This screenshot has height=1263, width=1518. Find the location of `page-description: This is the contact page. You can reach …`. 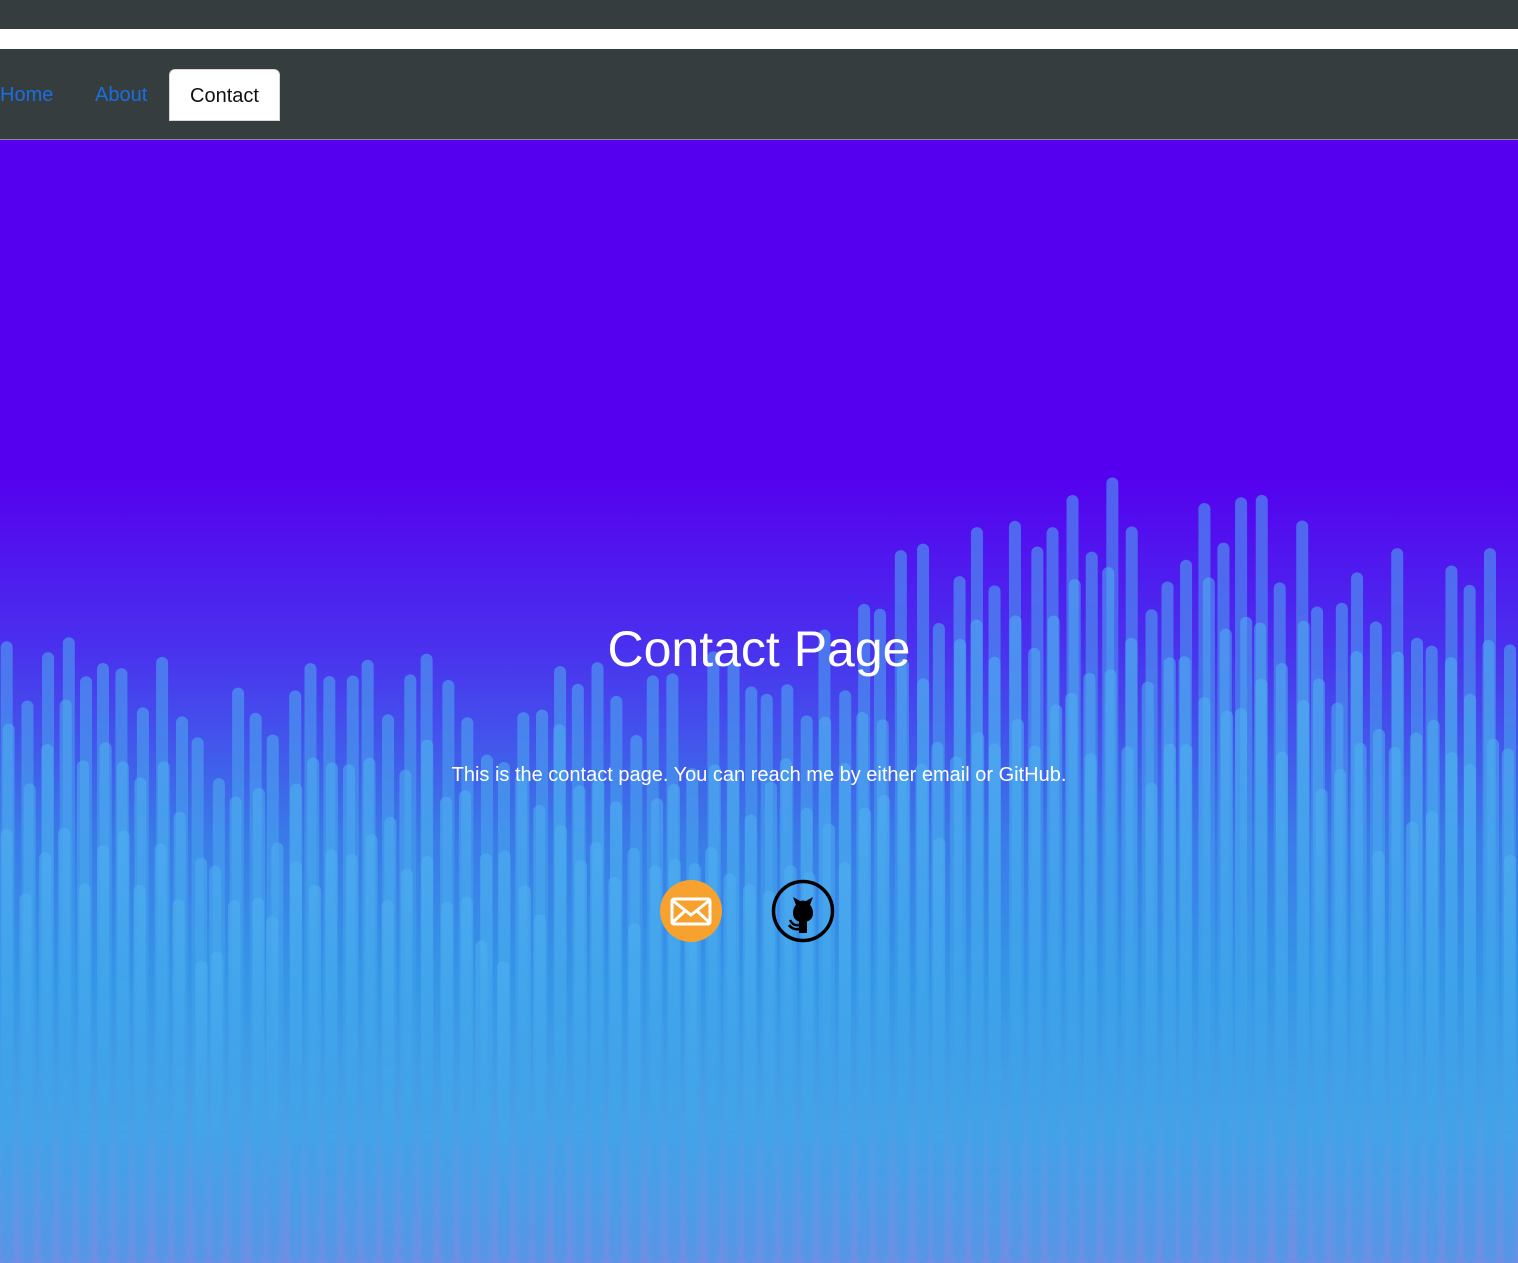

page-description: This is the contact page. You can reach … is located at coordinates (759, 775).